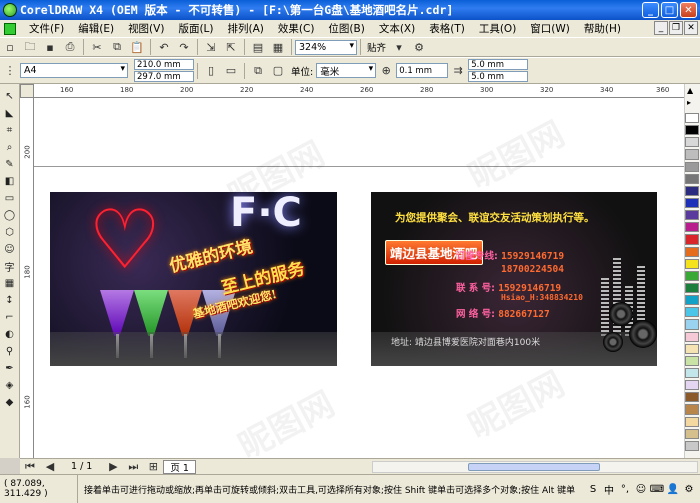 The image size is (700, 503). I want to click on ime-punctuation-icon: °,, so click(625, 489).